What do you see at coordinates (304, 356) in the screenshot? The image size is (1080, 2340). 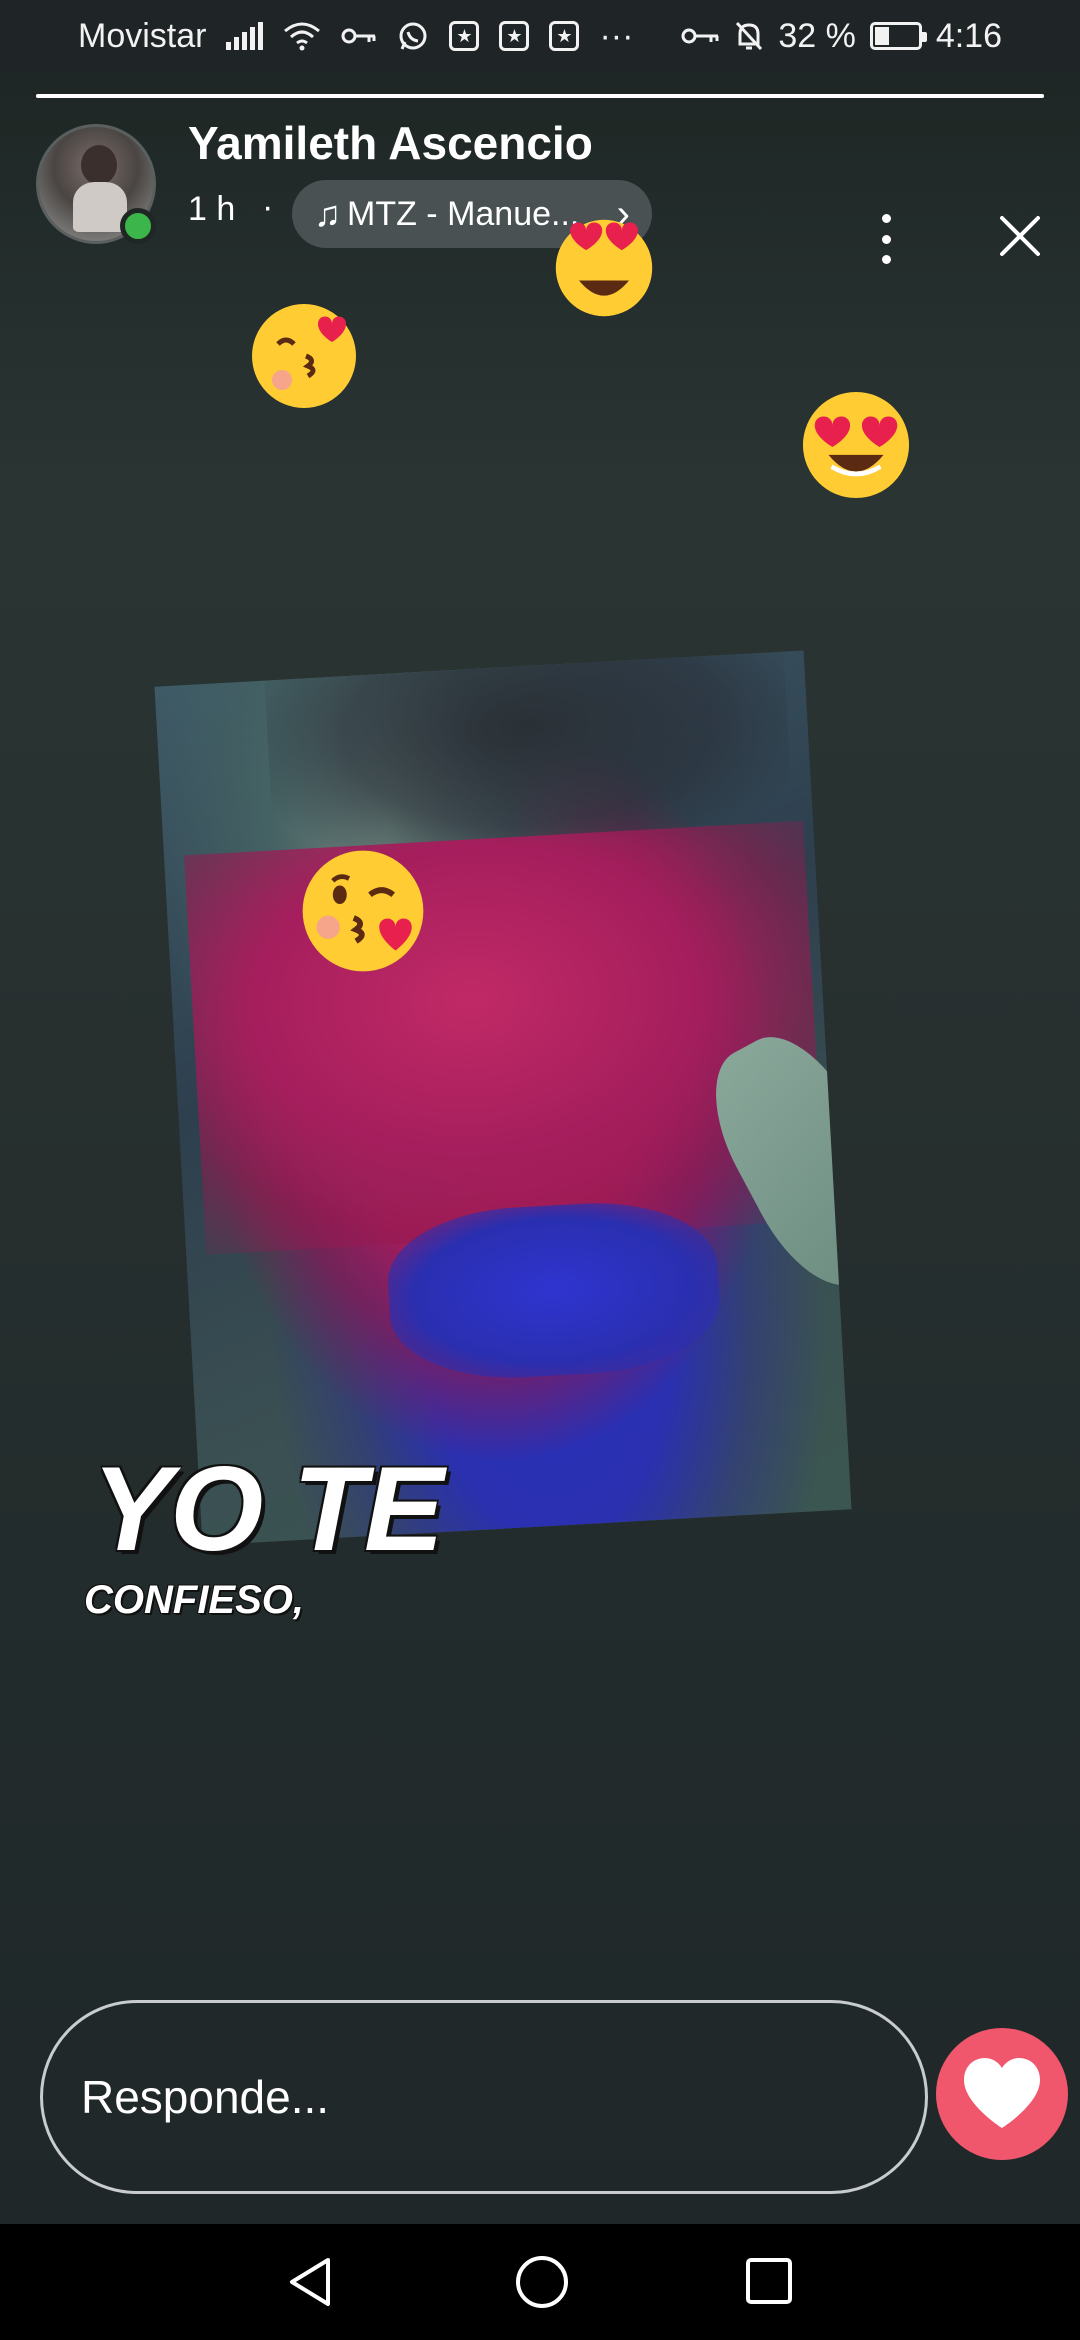 I see `kissing-emoji` at bounding box center [304, 356].